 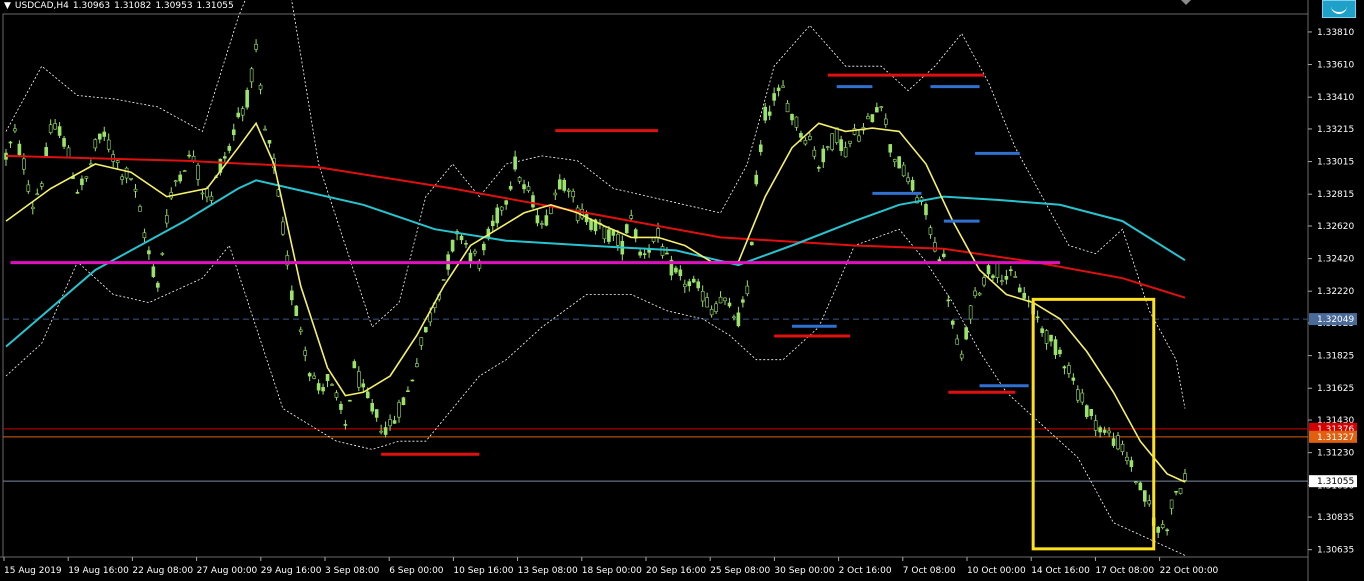 I want to click on x-tick-label: 27 Aug 00:00, so click(x=227, y=571).